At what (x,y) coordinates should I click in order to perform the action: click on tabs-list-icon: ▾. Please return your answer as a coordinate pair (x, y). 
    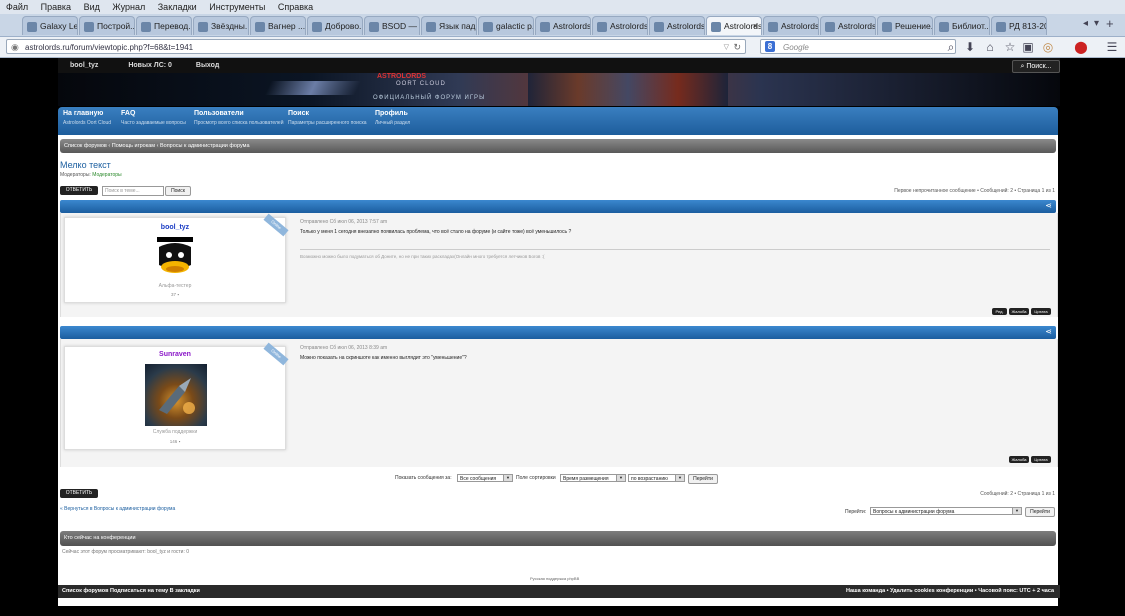
    Looking at the image, I should click on (1096, 23).